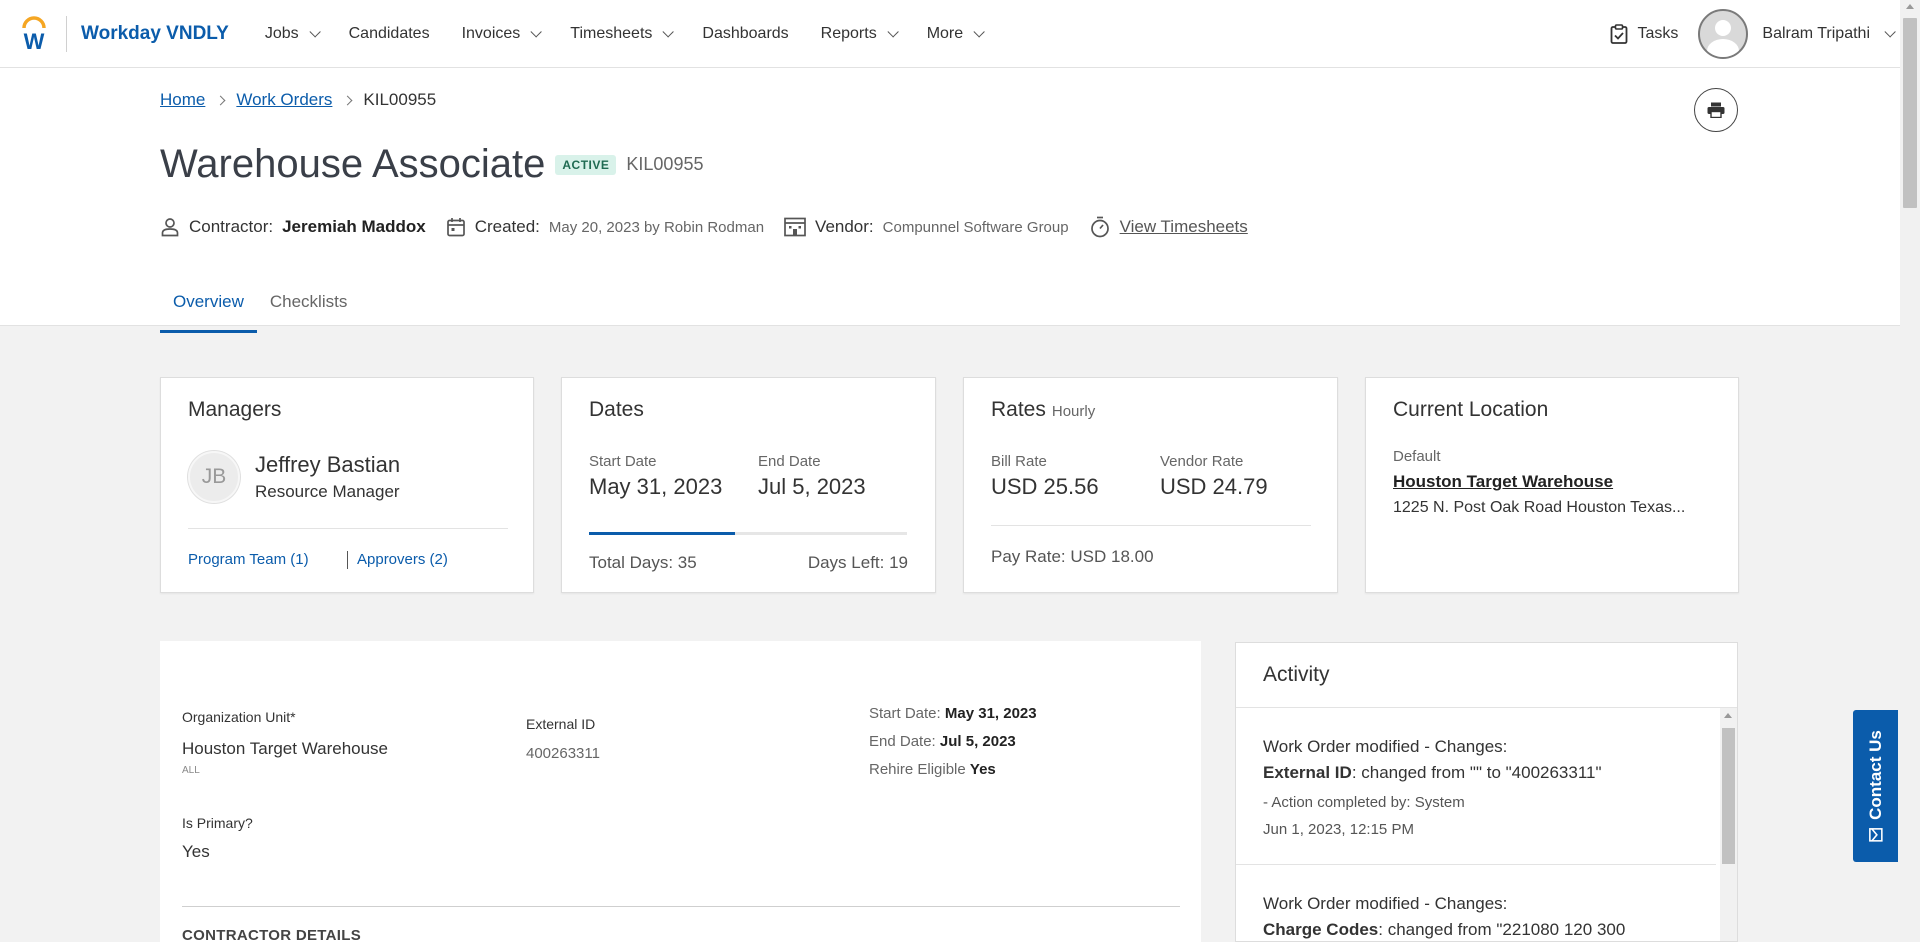 The height and width of the screenshot is (942, 1920). I want to click on bill-rate-value: USD 25.56, so click(1045, 486).